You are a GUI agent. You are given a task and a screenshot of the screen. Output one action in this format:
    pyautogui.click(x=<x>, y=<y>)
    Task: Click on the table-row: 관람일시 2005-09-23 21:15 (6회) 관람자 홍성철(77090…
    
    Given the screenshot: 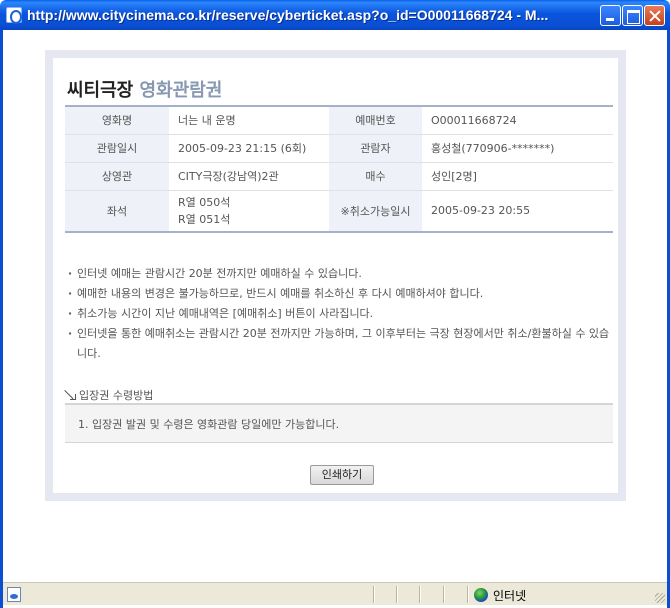 What is the action you would take?
    pyautogui.click(x=339, y=148)
    